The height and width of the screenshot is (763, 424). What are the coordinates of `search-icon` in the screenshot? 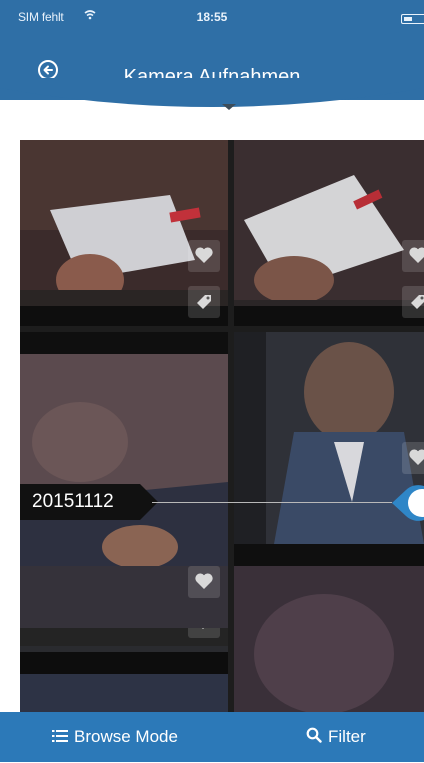 It's located at (314, 738).